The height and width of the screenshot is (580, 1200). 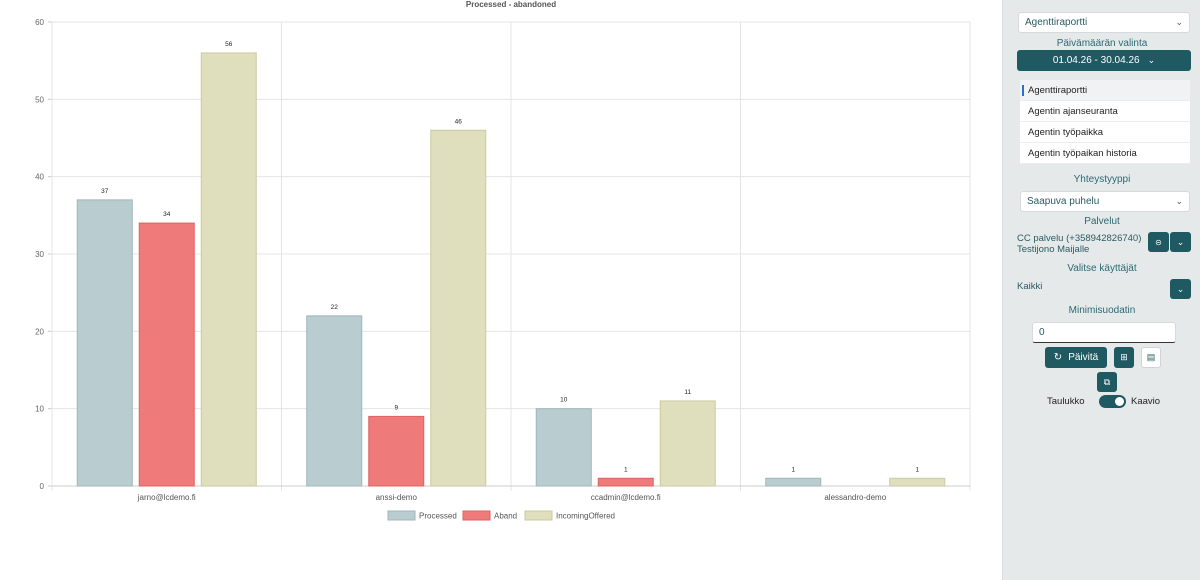 What do you see at coordinates (585, 516) in the screenshot?
I see `legend-label: IncomingOffered` at bounding box center [585, 516].